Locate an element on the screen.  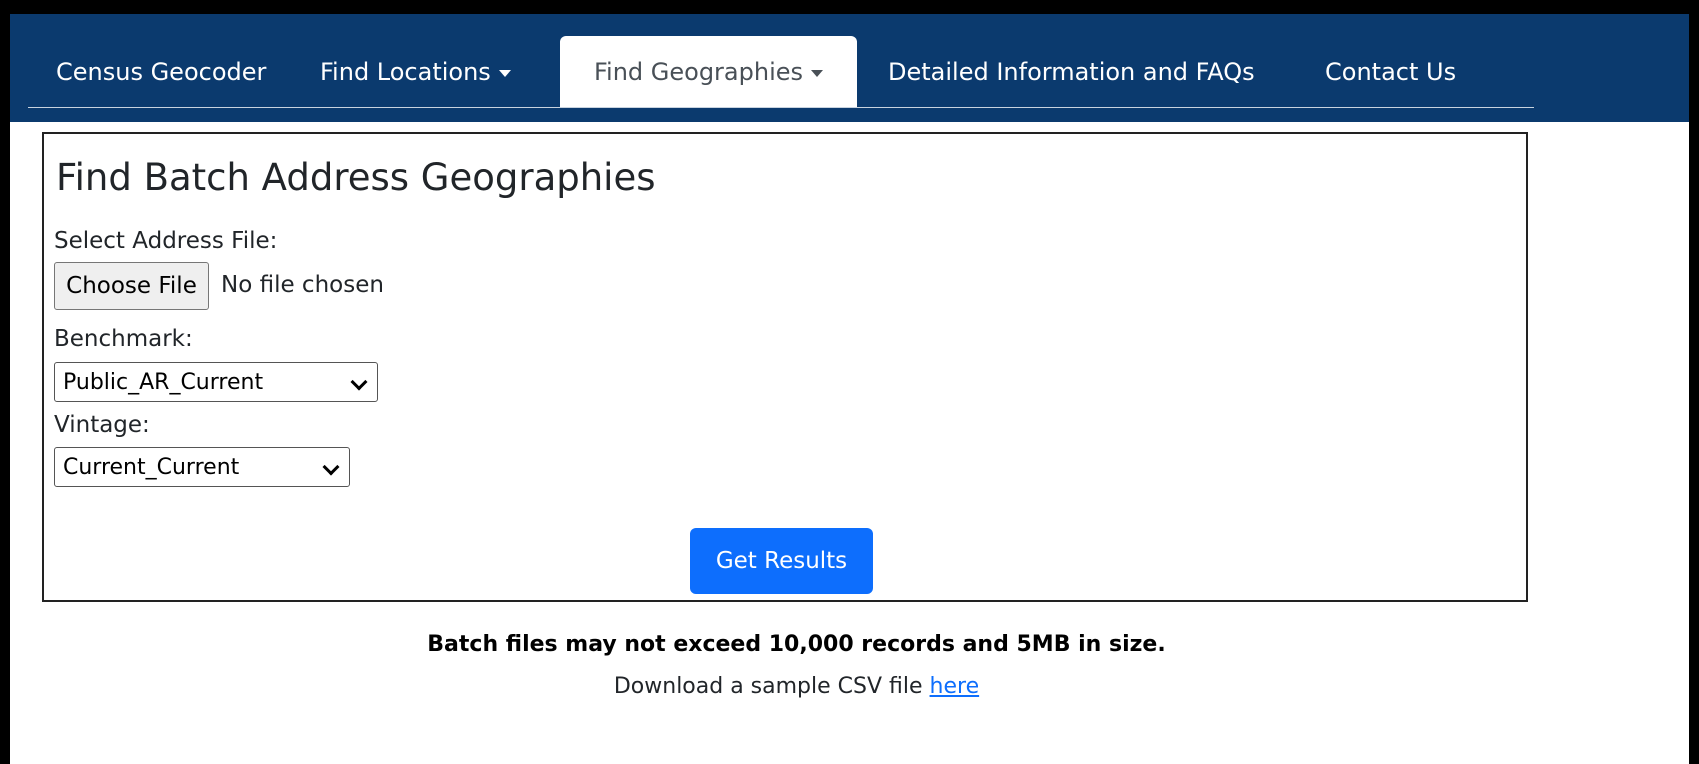
benchmark-selected-value: Public_AR_Current is located at coordinates (163, 382).